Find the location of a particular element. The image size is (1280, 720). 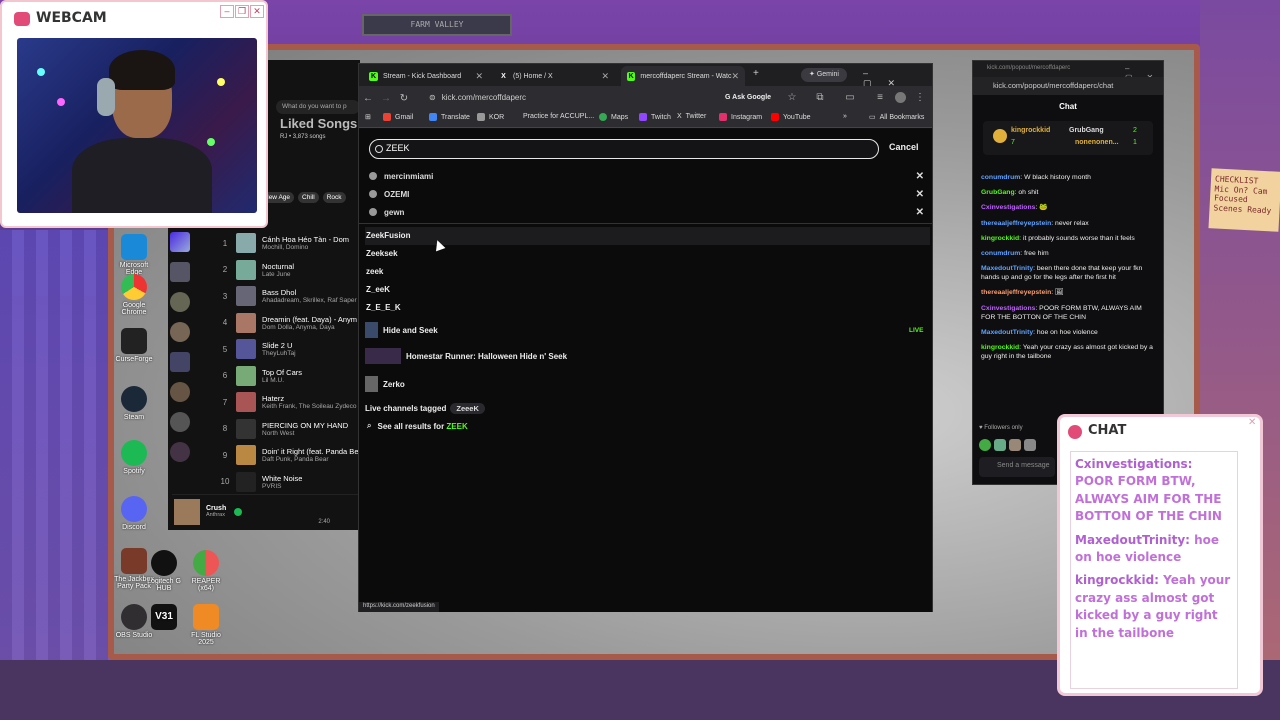

category-item: Hide and Seek is located at coordinates (647, 330).